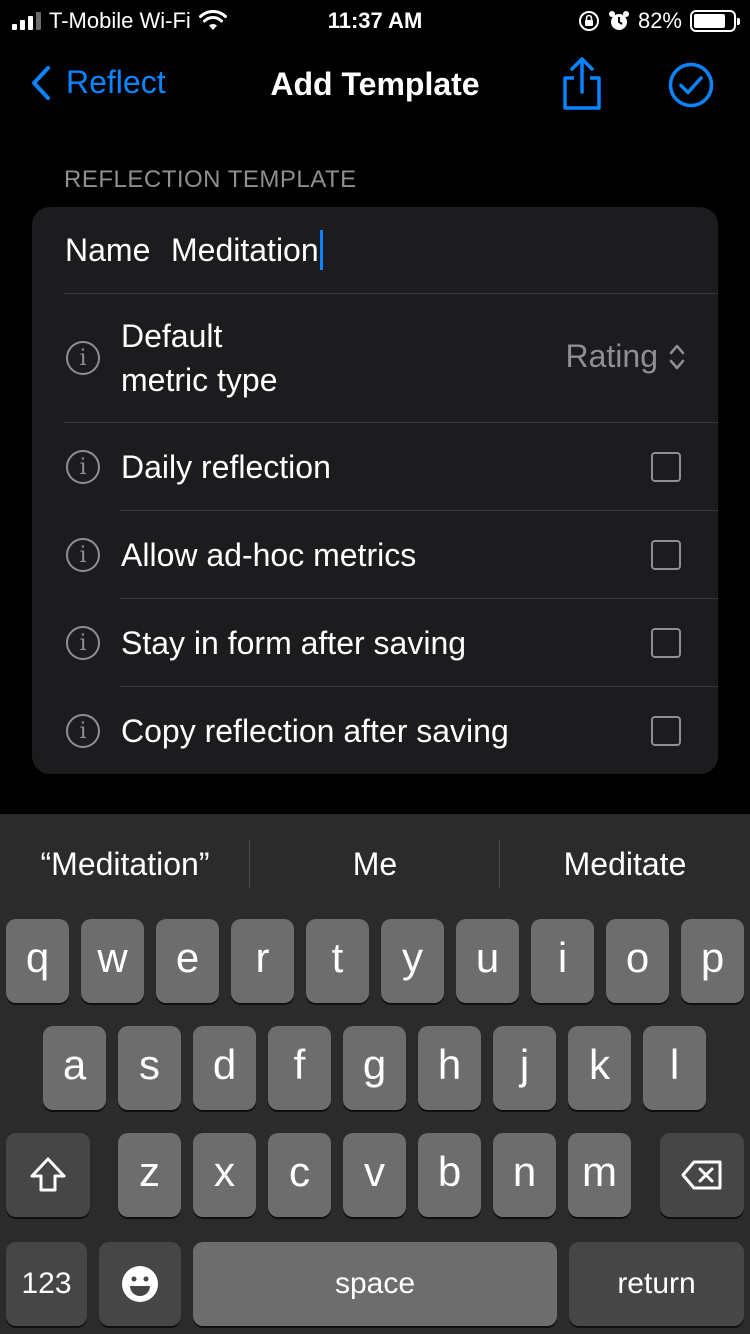 Image resolution: width=750 pixels, height=1334 pixels. I want to click on key-p: p, so click(712, 961).